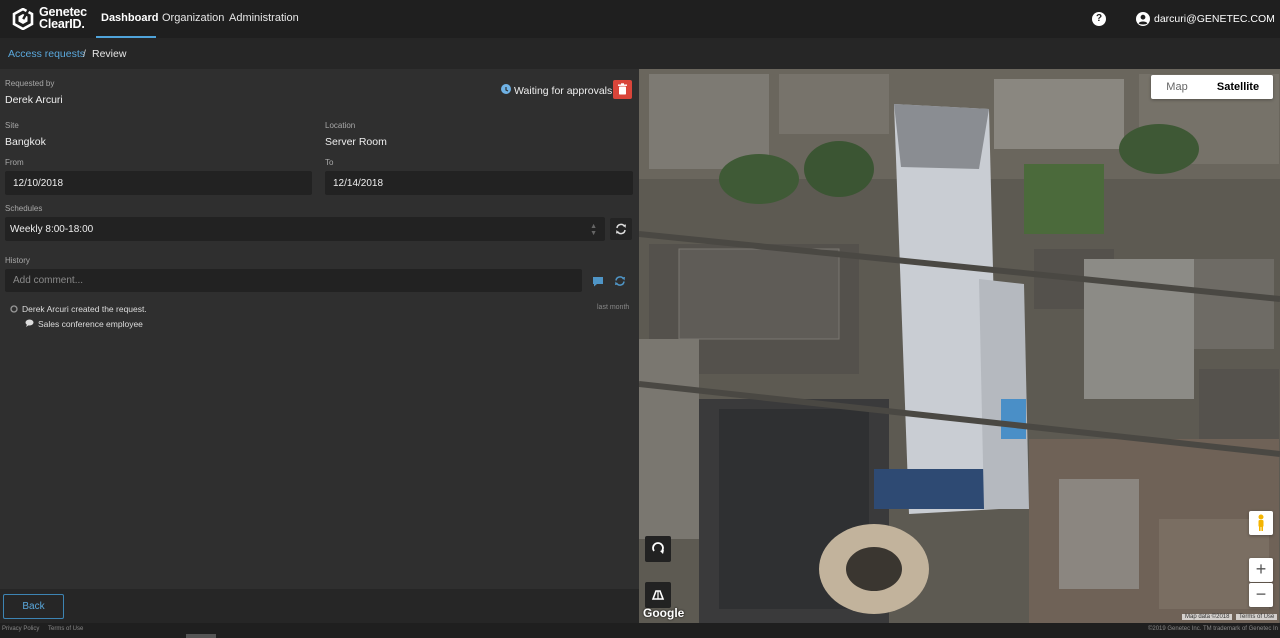  What do you see at coordinates (640, 53) in the screenshot?
I see `breadcrumb` at bounding box center [640, 53].